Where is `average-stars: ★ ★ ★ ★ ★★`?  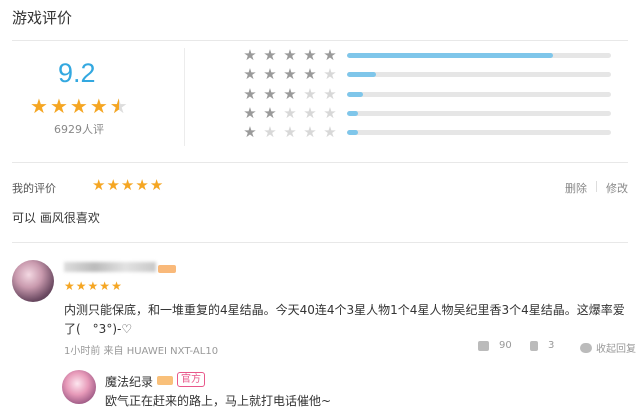 average-stars: ★ ★ ★ ★ ★★ is located at coordinates (79, 106).